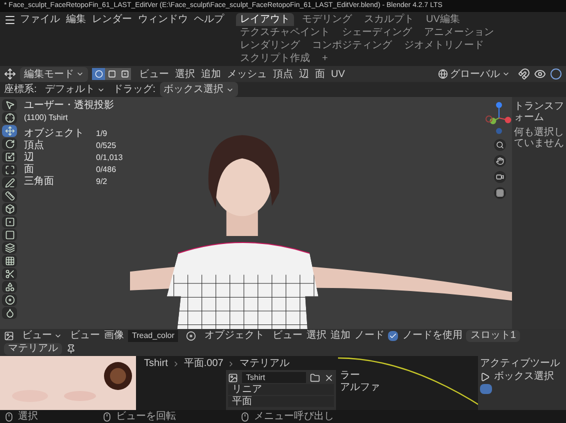 This screenshot has width=566, height=423. What do you see at coordinates (9, 209) in the screenshot?
I see `add-tool-button` at bounding box center [9, 209].